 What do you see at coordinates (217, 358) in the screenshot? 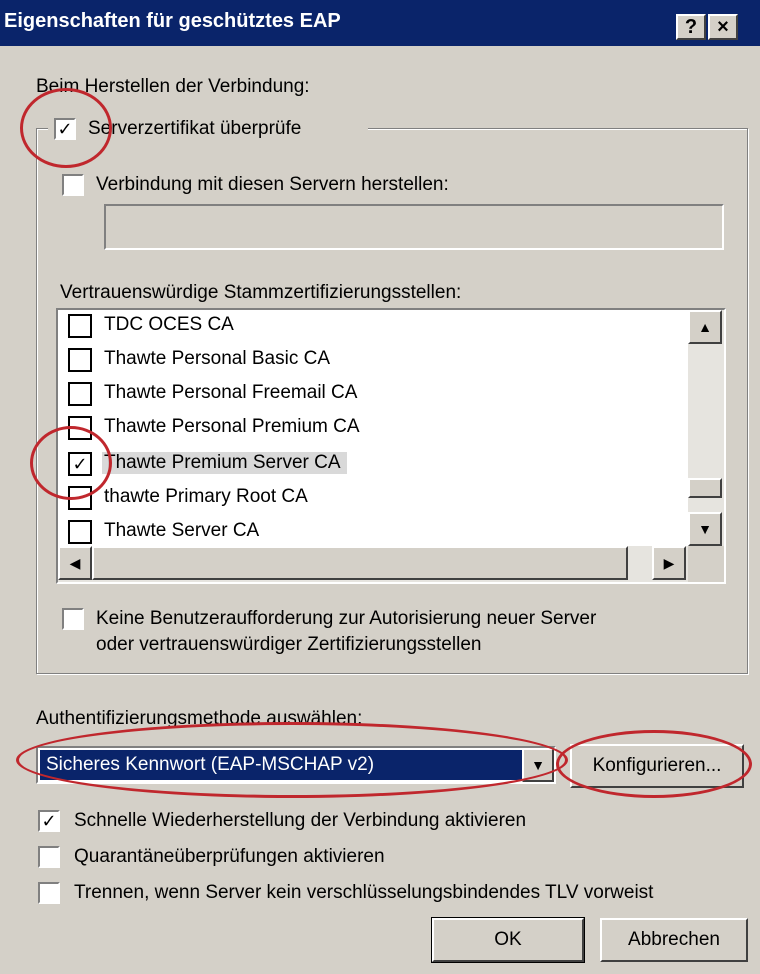
I see `ca-label: Thawte Personal Basic CA` at bounding box center [217, 358].